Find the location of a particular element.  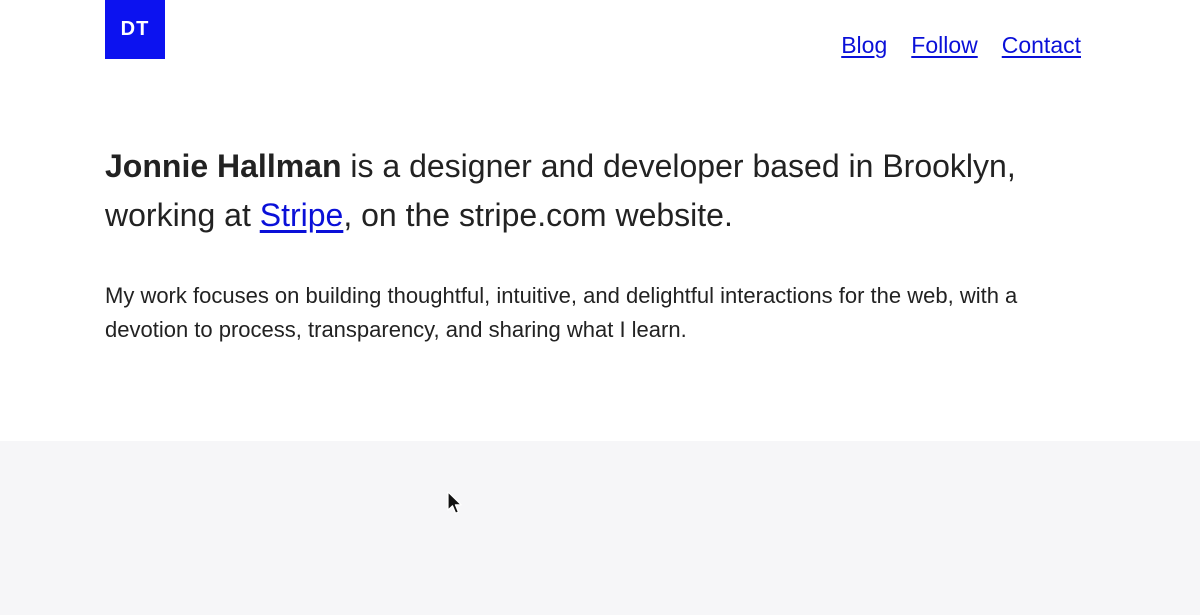

stripe-link: Stripe is located at coordinates (302, 215).